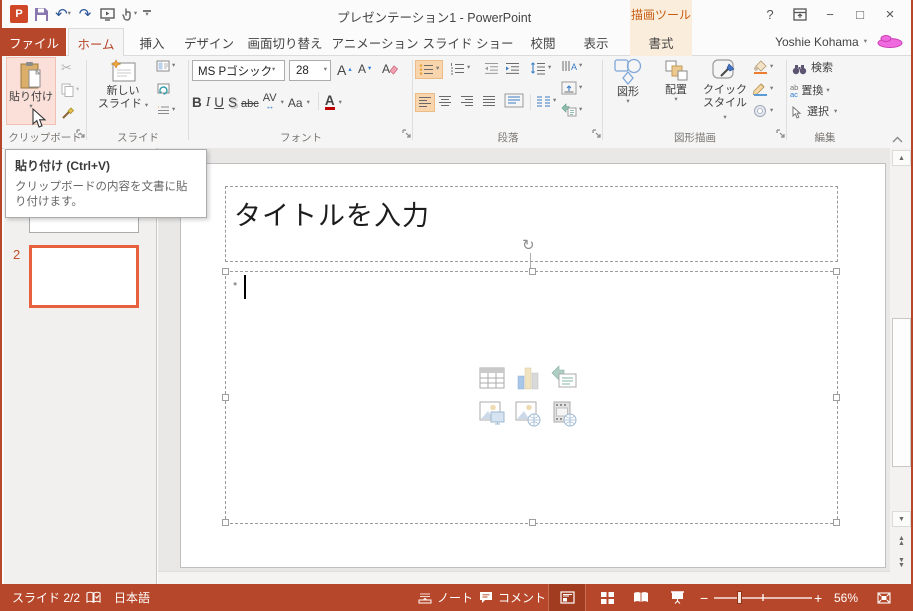  What do you see at coordinates (467, 101) in the screenshot?
I see `align-right-button` at bounding box center [467, 101].